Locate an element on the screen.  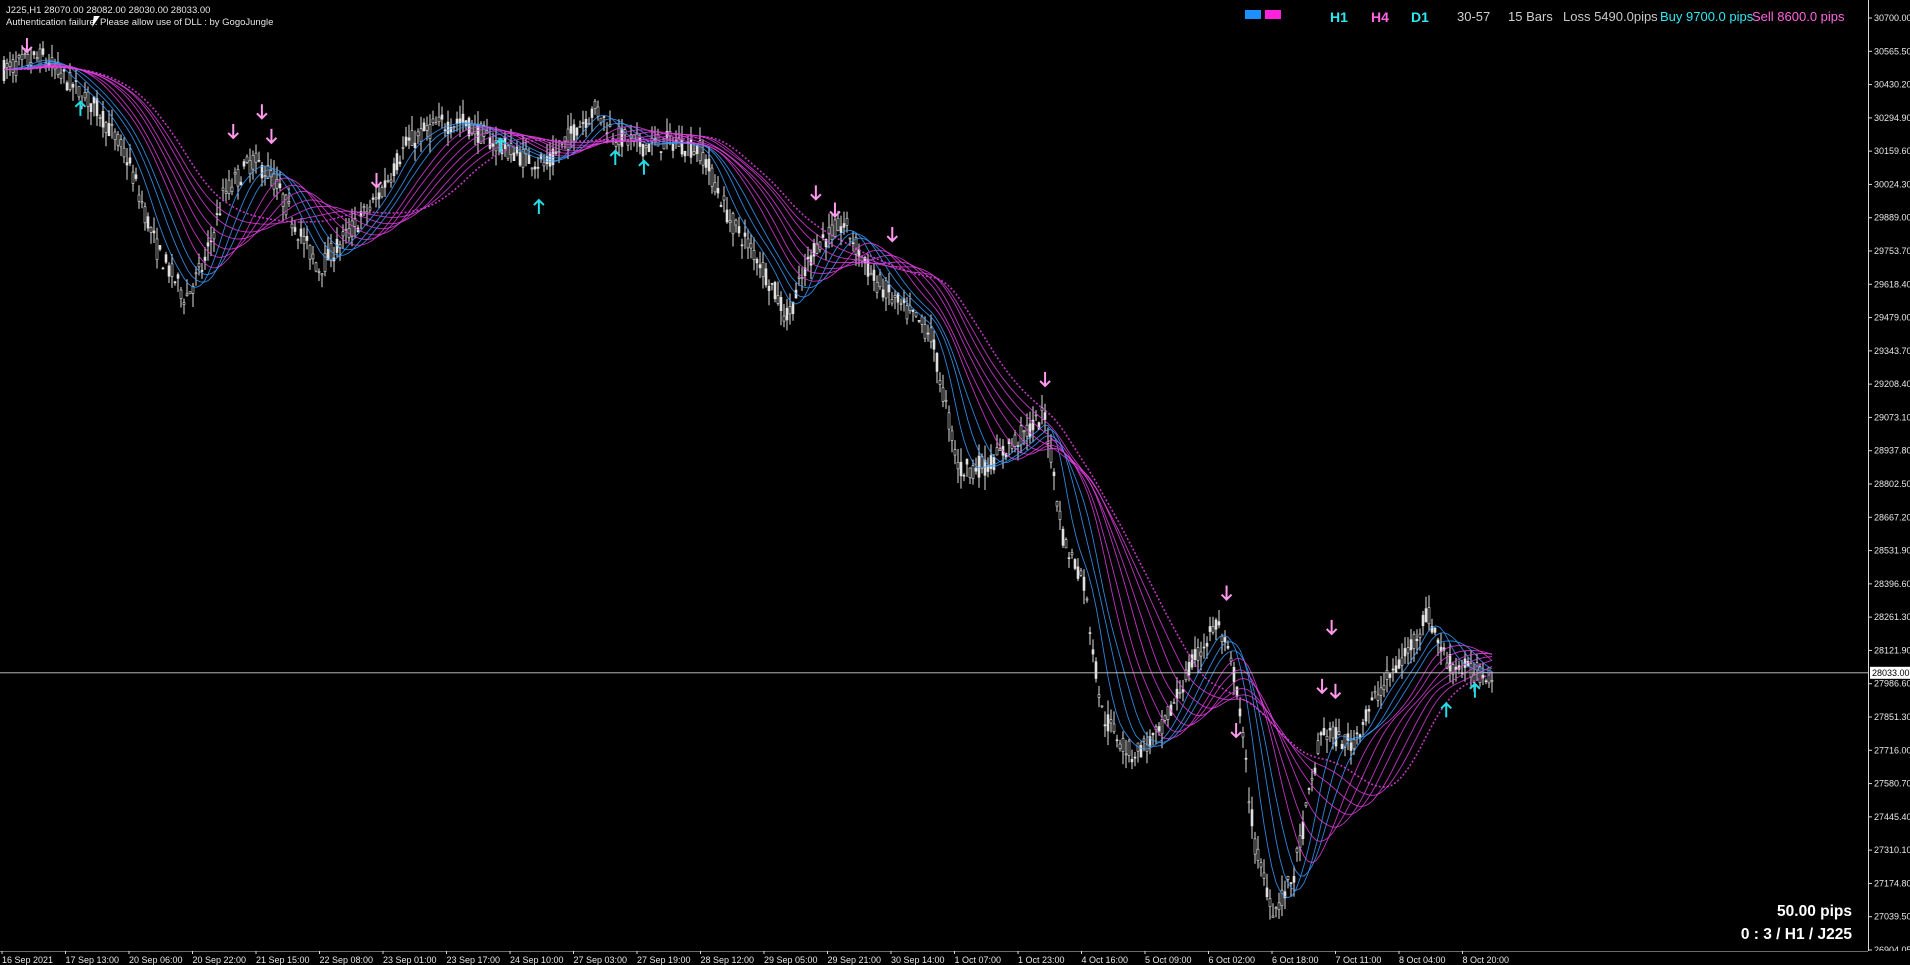
time-tick-label: 30 Sep 14:00 is located at coordinates (918, 960).